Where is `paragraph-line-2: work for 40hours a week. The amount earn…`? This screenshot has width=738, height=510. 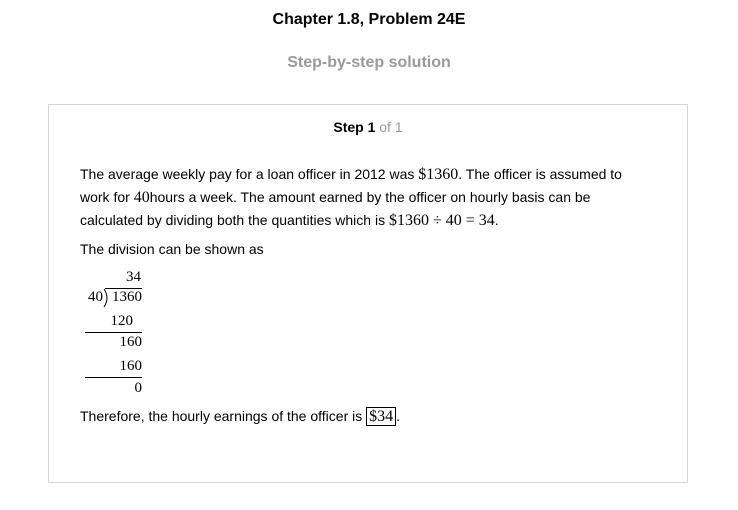 paragraph-line-2: work for 40hours a week. The amount earn… is located at coordinates (335, 197).